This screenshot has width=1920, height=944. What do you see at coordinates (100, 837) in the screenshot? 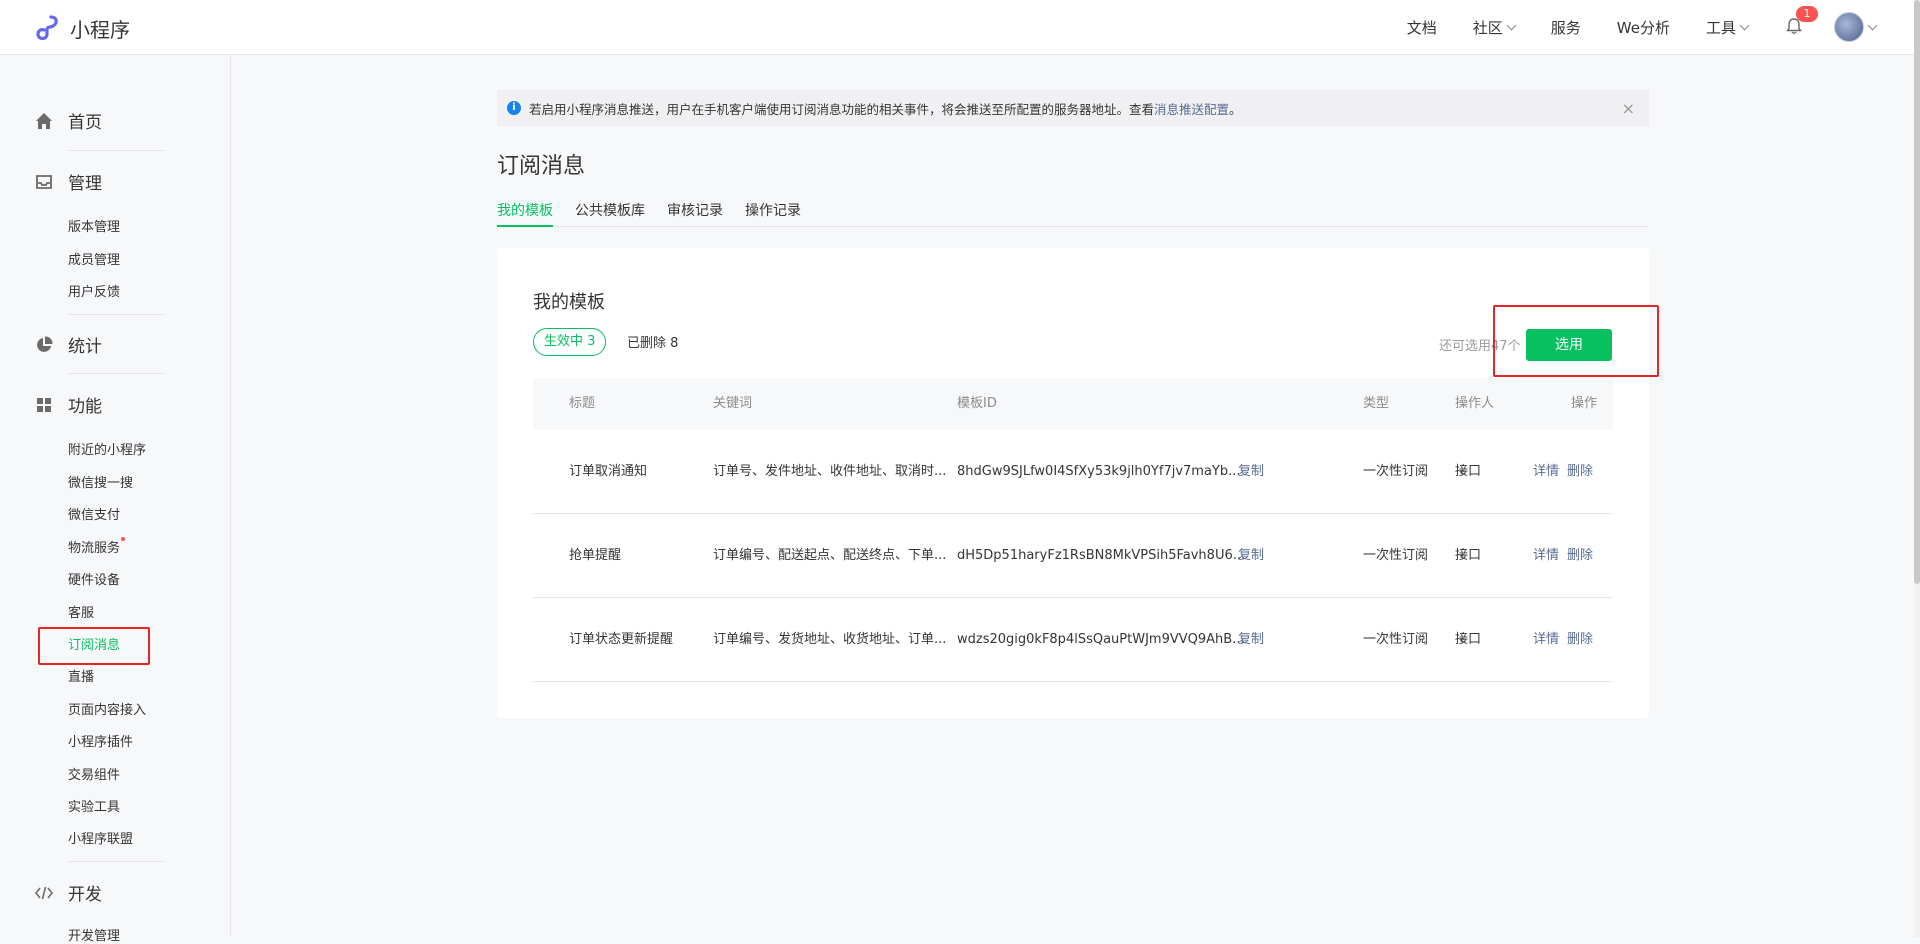
I see `sidebar-item-alliance: 小程序联盟` at bounding box center [100, 837].